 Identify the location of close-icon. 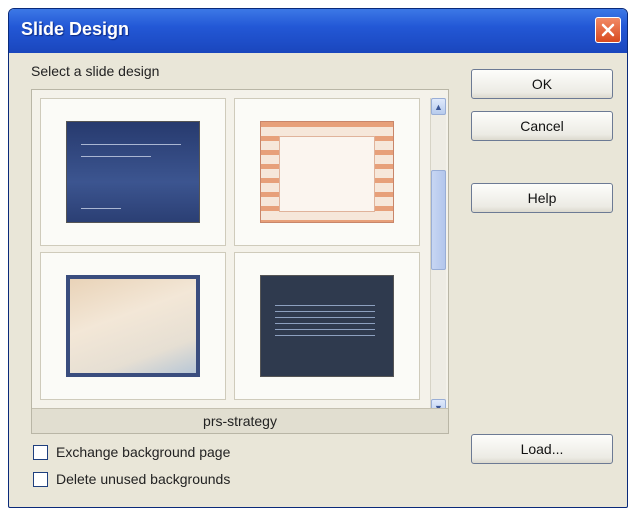
(608, 30).